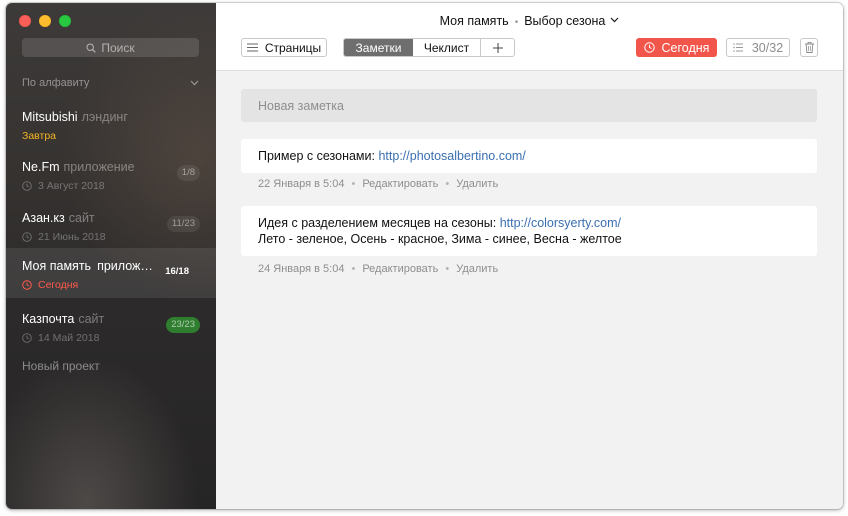  Describe the element at coordinates (738, 47) in the screenshot. I see `list-icon` at that location.